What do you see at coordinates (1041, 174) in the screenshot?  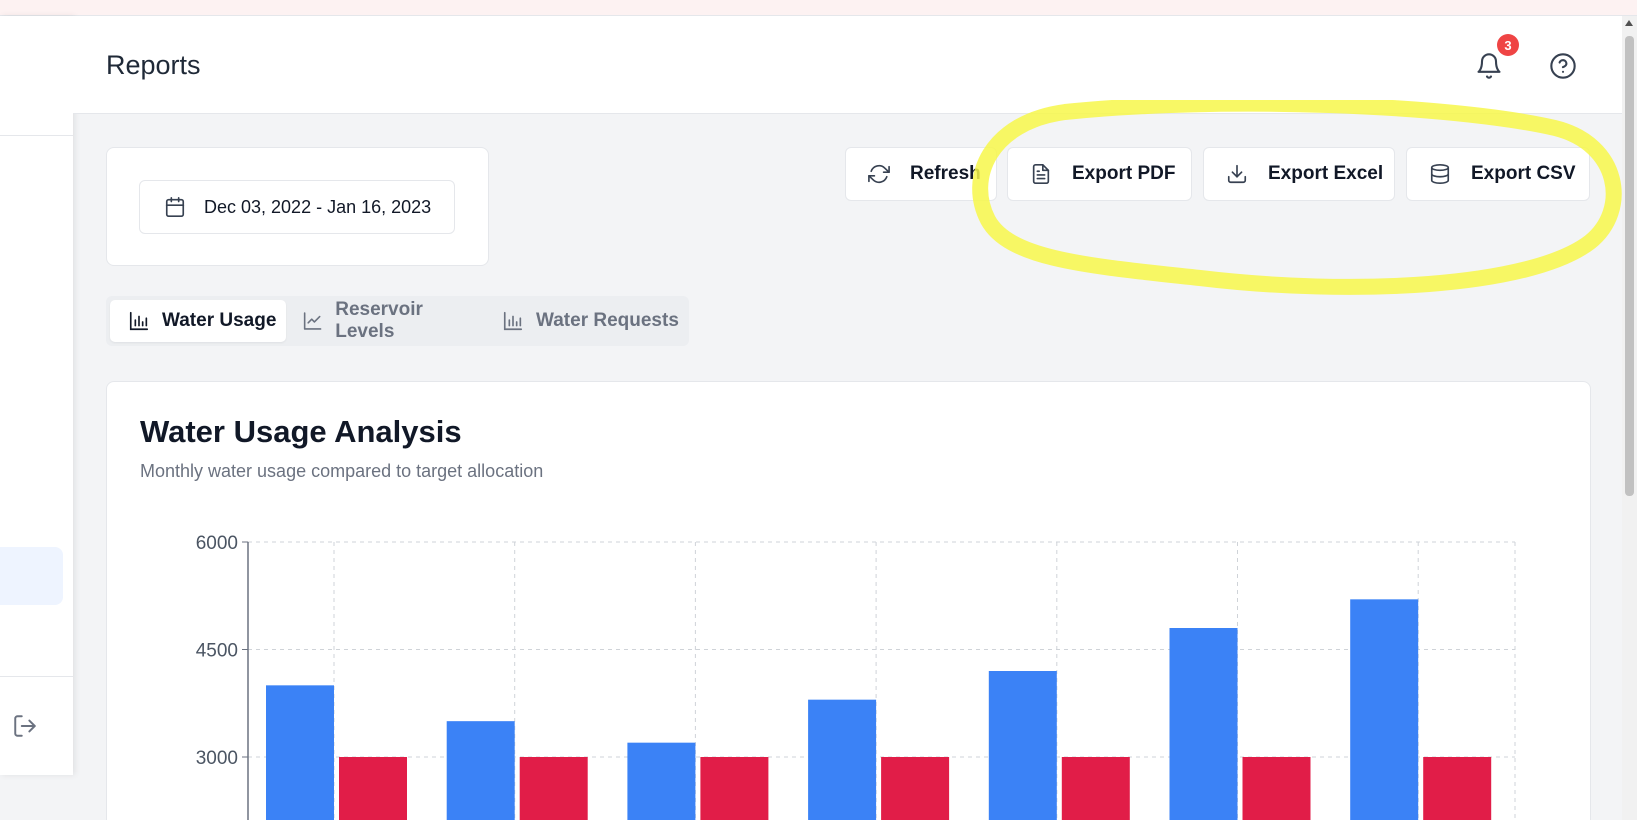 I see `file-text-icon` at bounding box center [1041, 174].